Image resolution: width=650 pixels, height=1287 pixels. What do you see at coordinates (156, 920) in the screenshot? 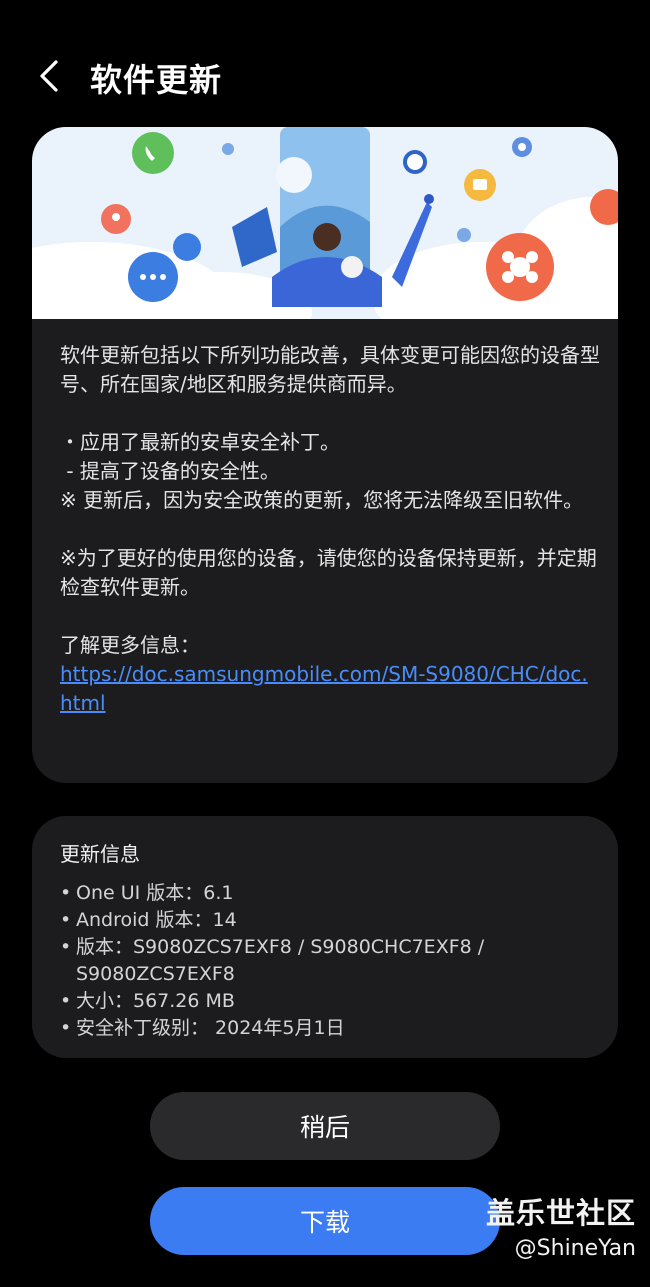
I see `android-version: Android 版本：14` at bounding box center [156, 920].